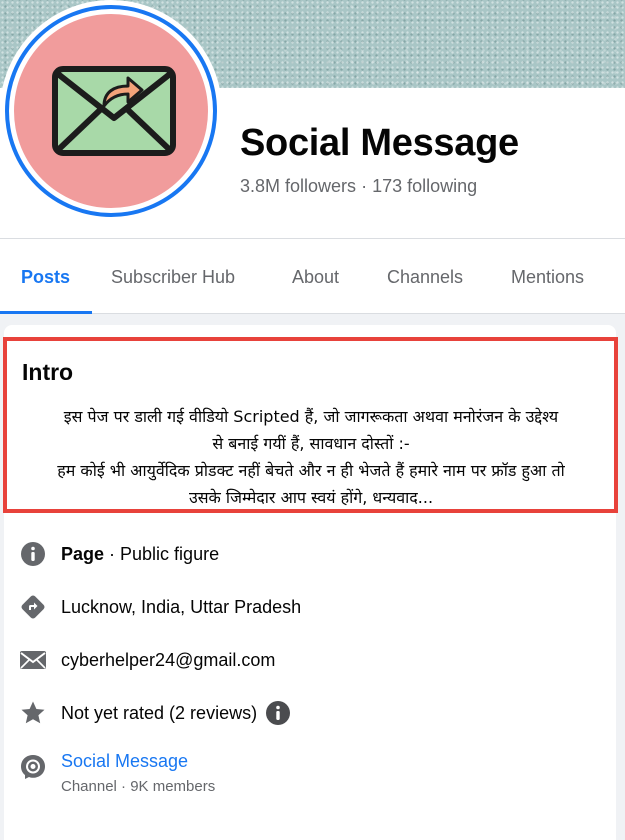 Image resolution: width=625 pixels, height=840 pixels. Describe the element at coordinates (315, 277) in the screenshot. I see `tab-about: About` at that location.